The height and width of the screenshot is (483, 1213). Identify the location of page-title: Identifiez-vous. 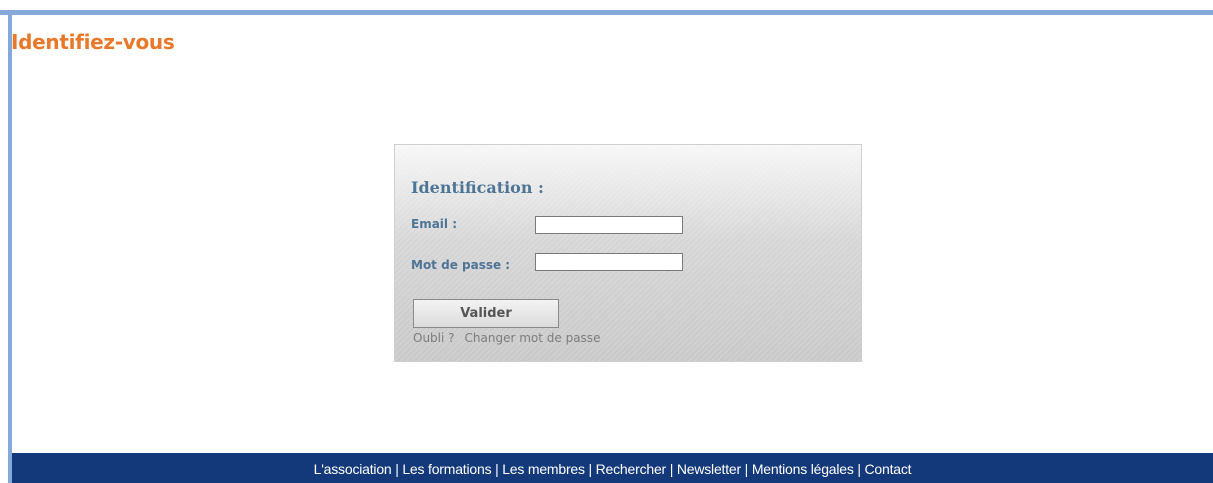
(93, 42).